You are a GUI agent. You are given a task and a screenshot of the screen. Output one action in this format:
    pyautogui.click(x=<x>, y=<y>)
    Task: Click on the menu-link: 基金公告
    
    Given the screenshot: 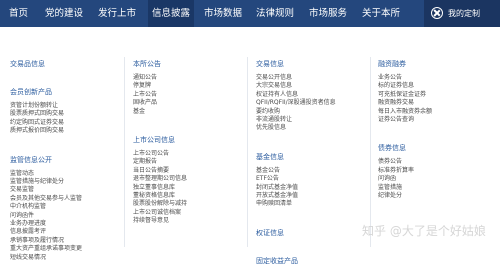 What is the action you would take?
    pyautogui.click(x=296, y=171)
    